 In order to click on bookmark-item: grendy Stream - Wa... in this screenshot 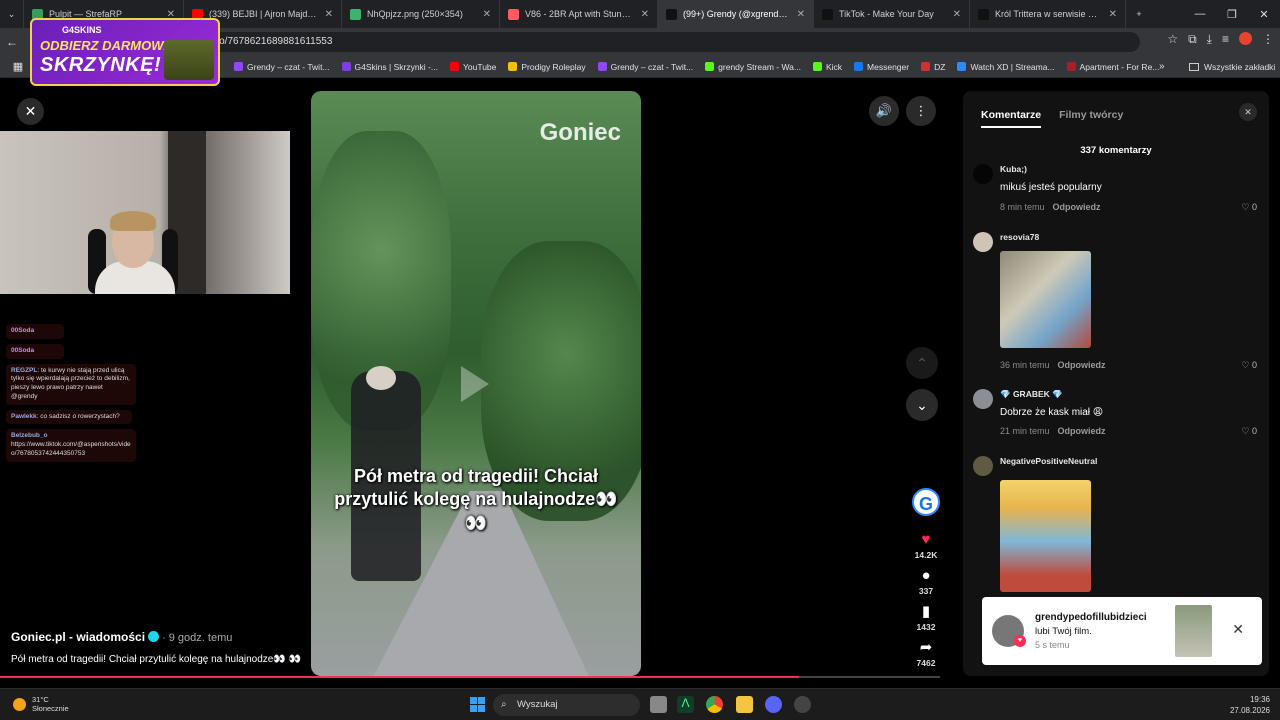, I will do `click(753, 67)`.